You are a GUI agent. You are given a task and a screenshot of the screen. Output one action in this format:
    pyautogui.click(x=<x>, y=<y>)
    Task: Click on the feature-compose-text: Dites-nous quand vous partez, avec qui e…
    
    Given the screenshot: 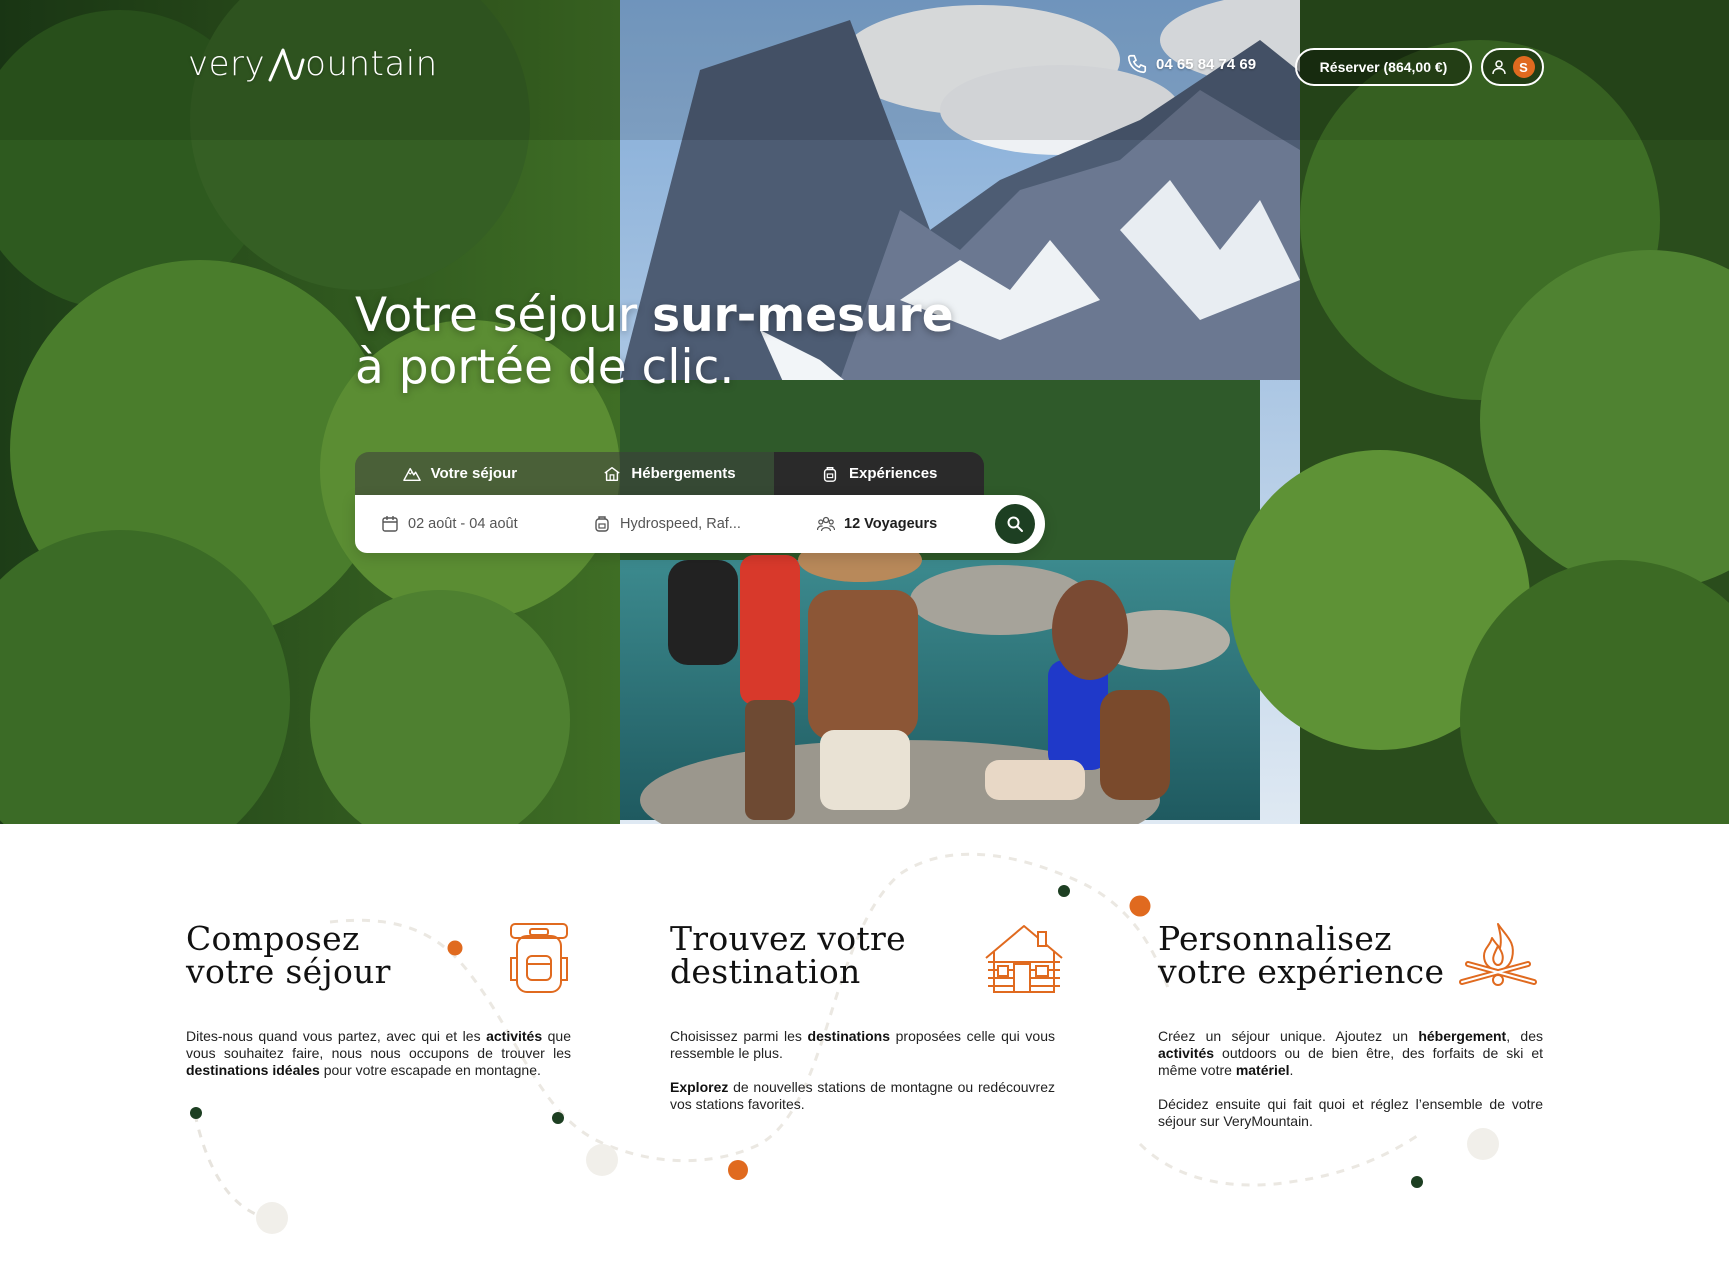 What is the action you would take?
    pyautogui.click(x=378, y=1053)
    